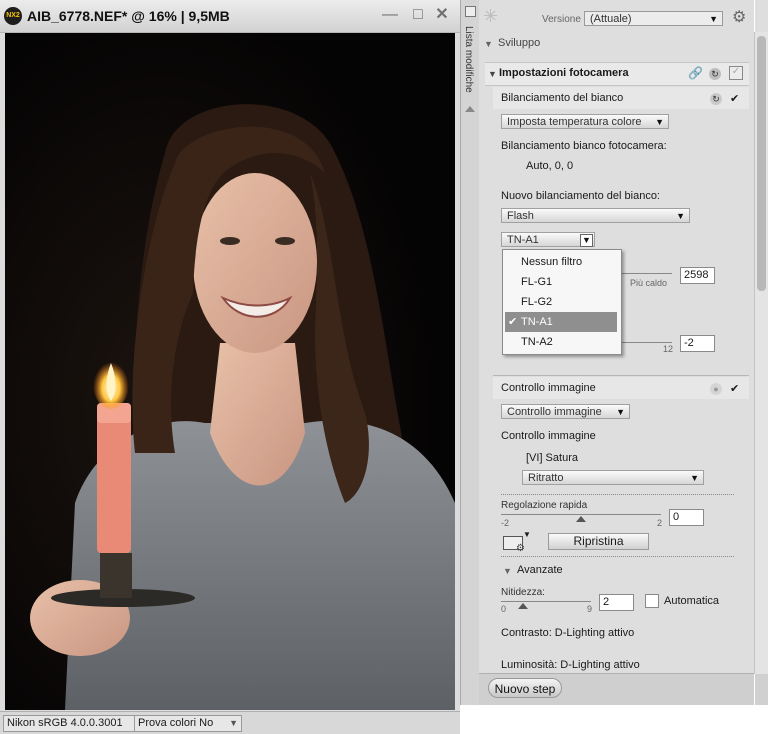  What do you see at coordinates (504, 609) in the screenshot?
I see `sharp-min-label: 0` at bounding box center [504, 609].